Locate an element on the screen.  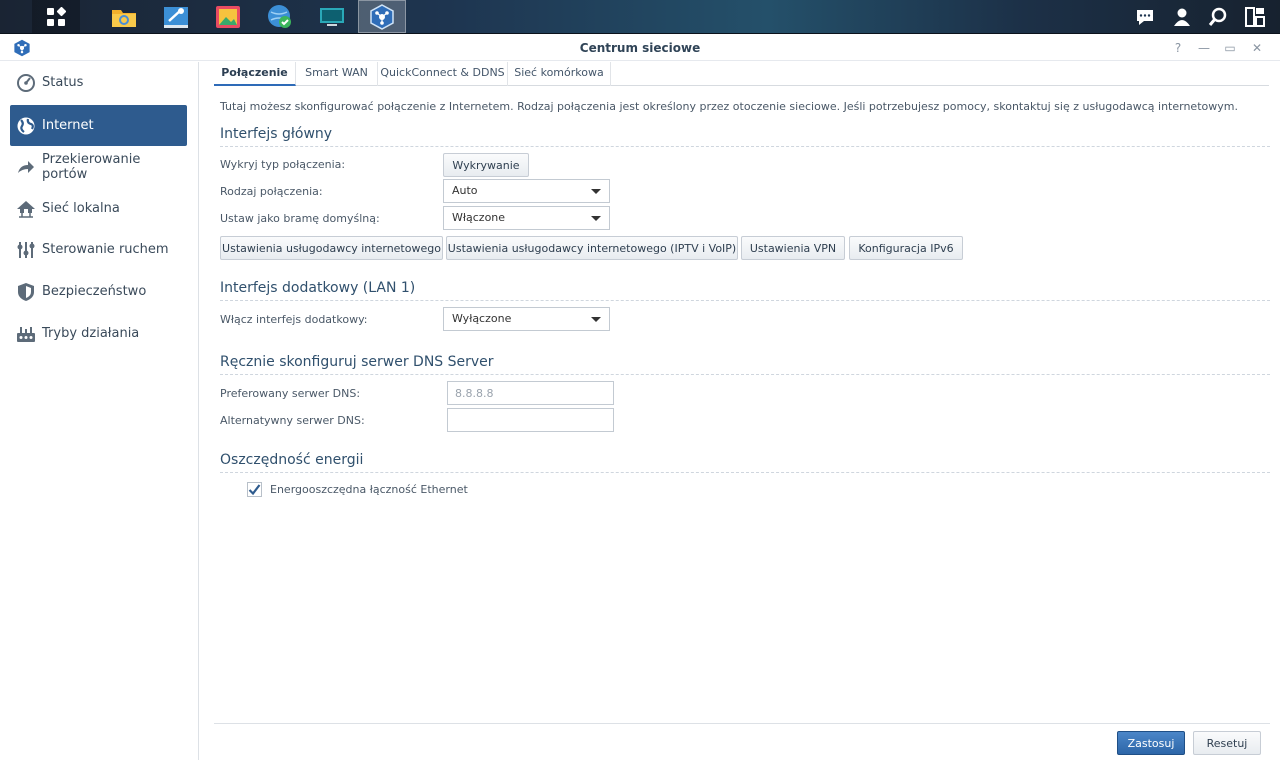
isp-settings-button: Ustawienia usługodawcy internetowego is located at coordinates (331, 248).